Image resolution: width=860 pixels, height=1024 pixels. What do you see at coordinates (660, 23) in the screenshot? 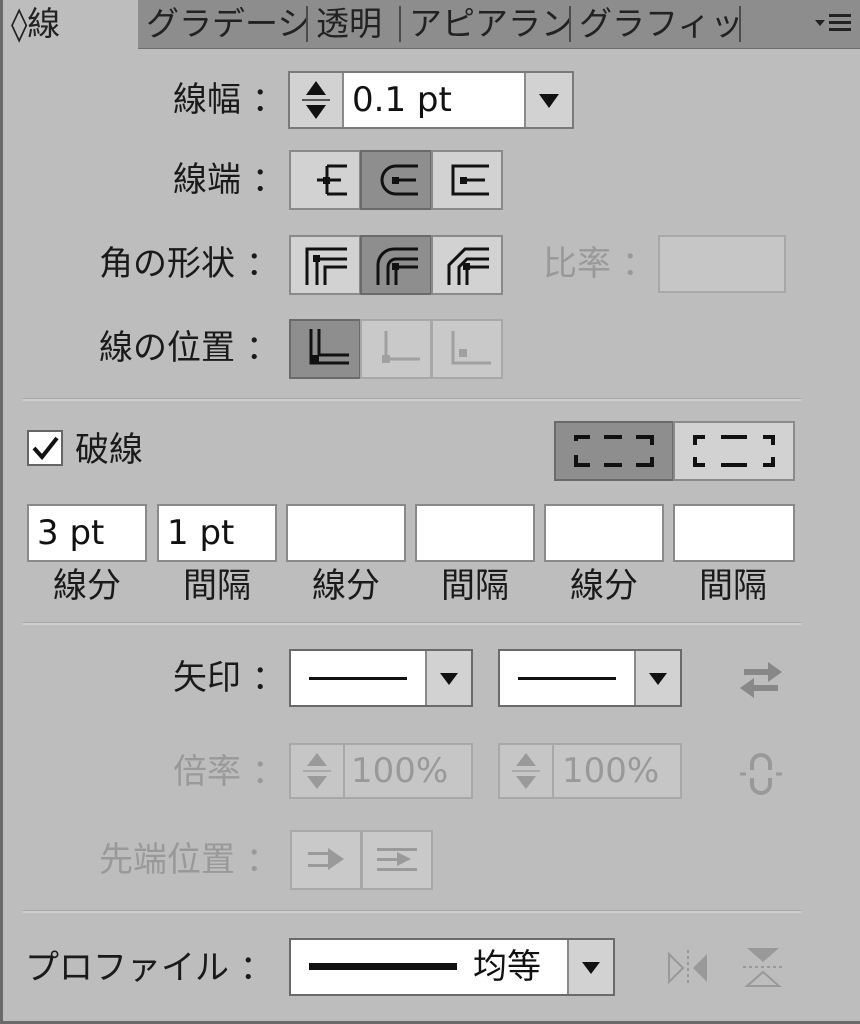
I see `tab-graphic-styles-label: グラフィック` at bounding box center [660, 23].